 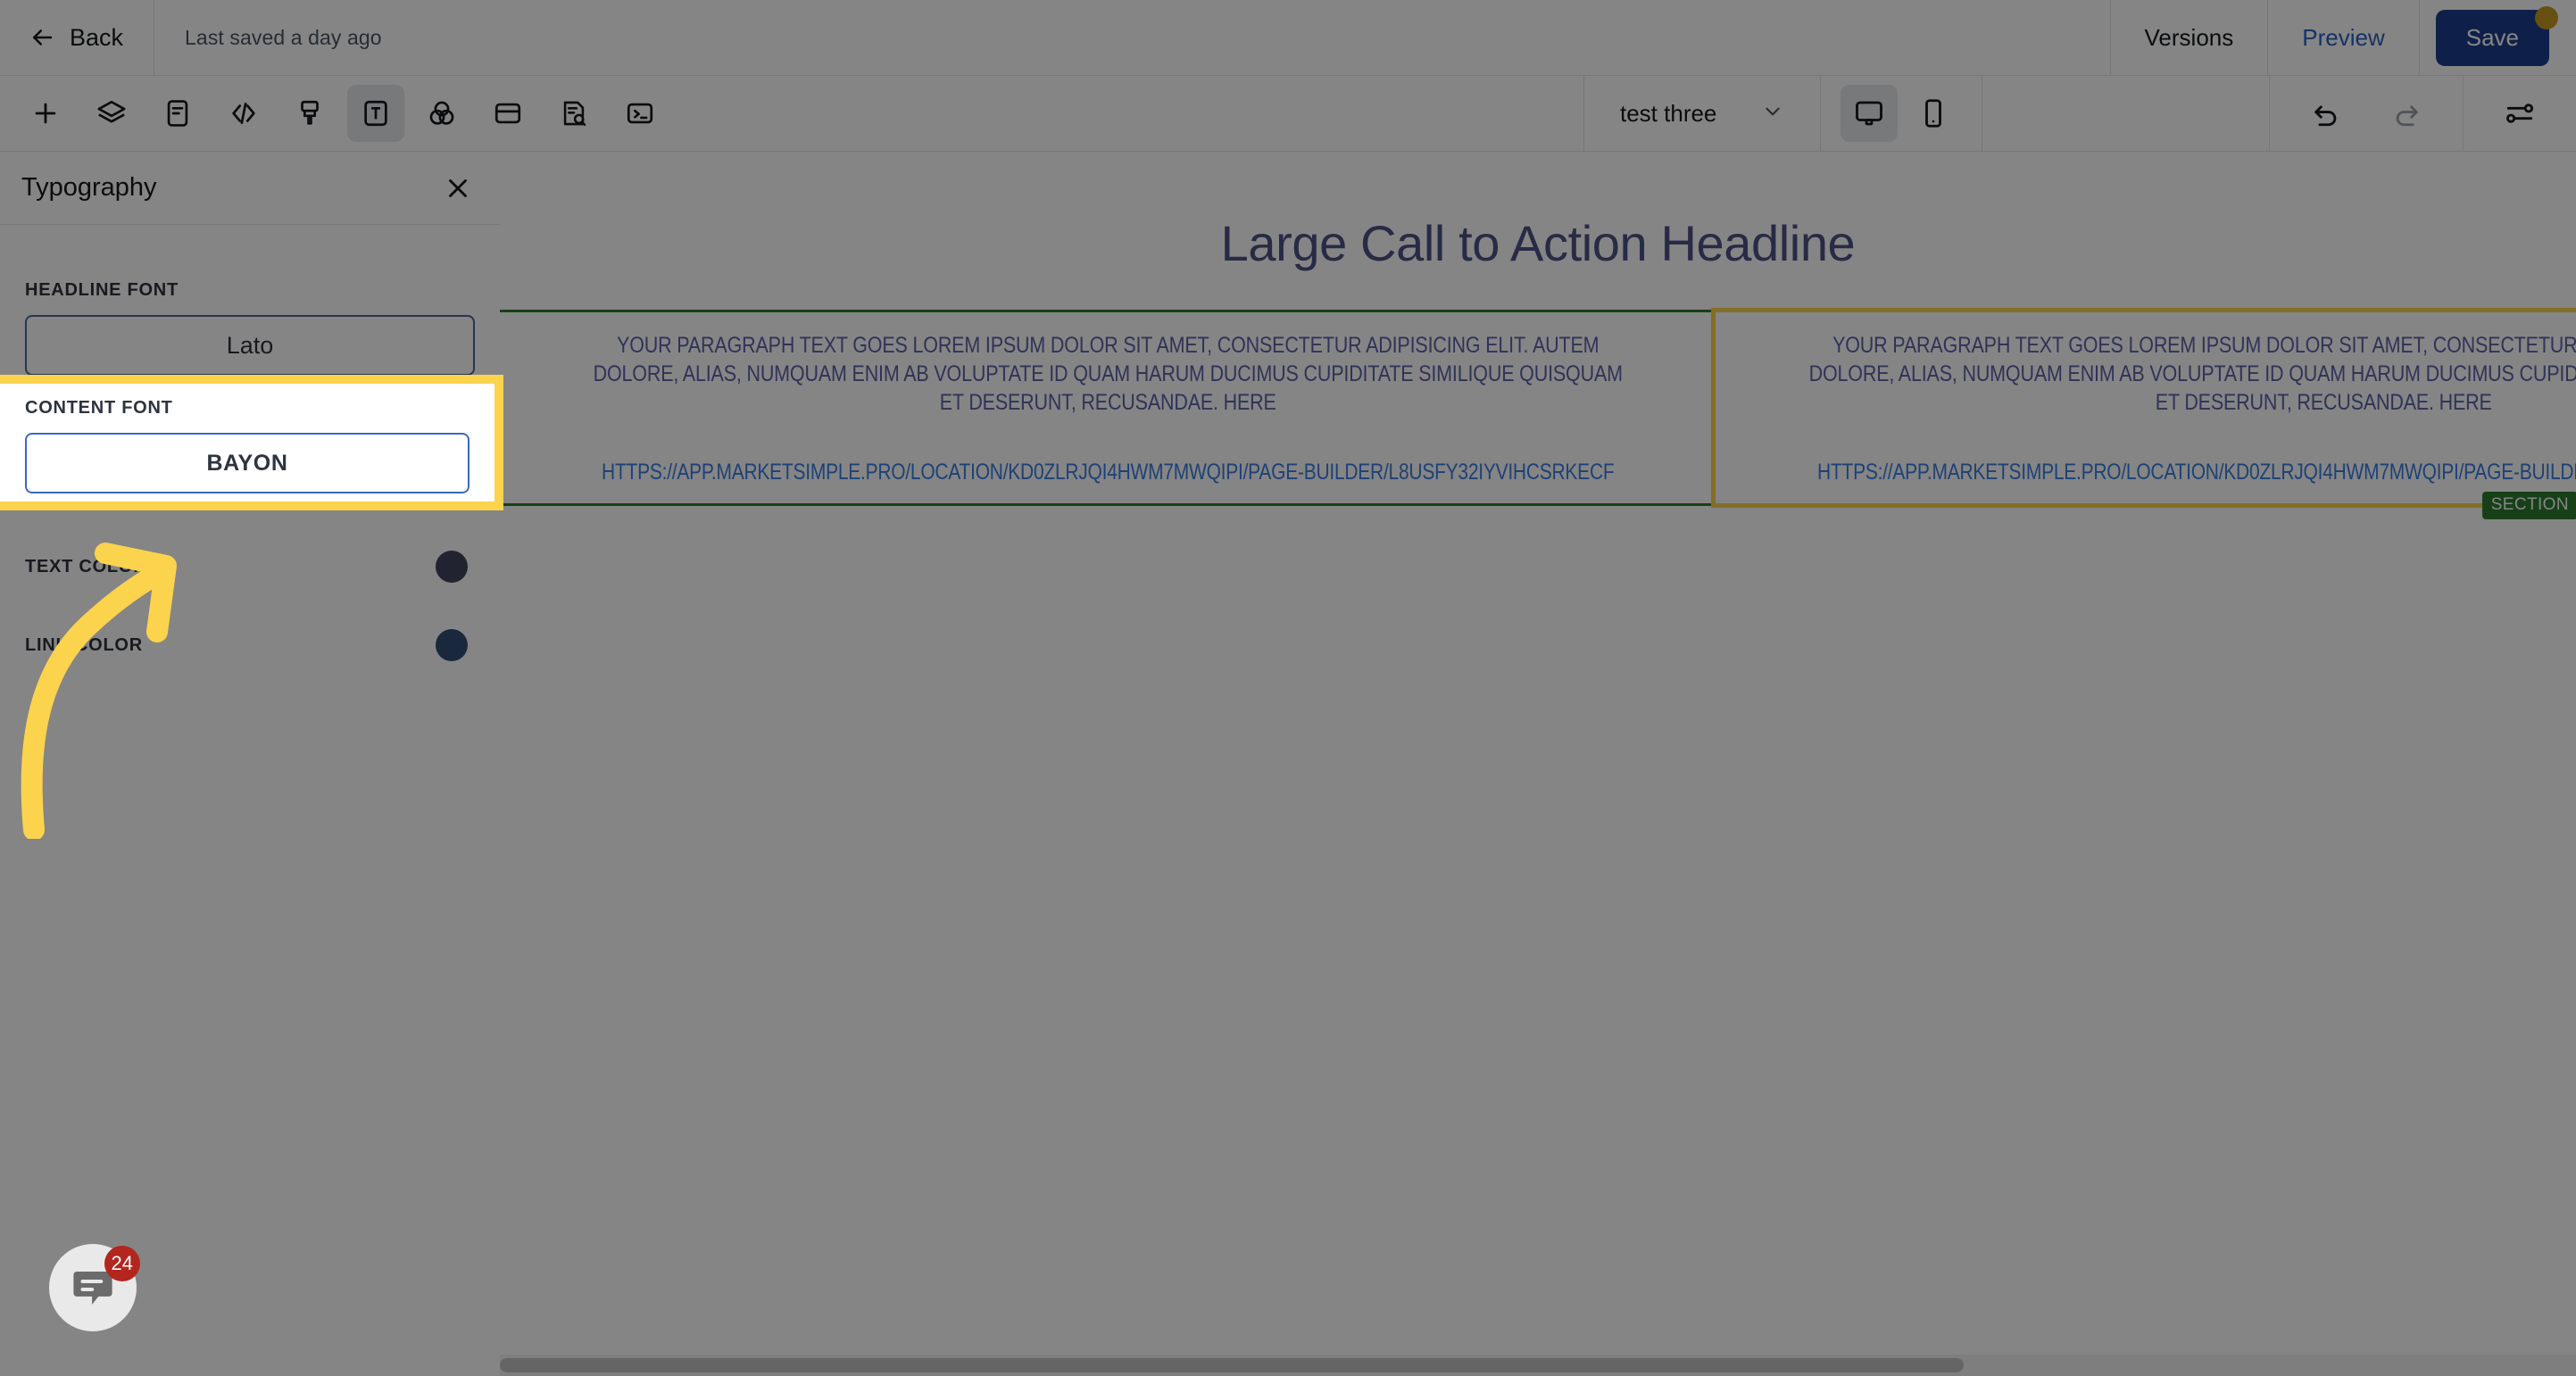 I want to click on page-selector-label: test three, so click(x=1669, y=113).